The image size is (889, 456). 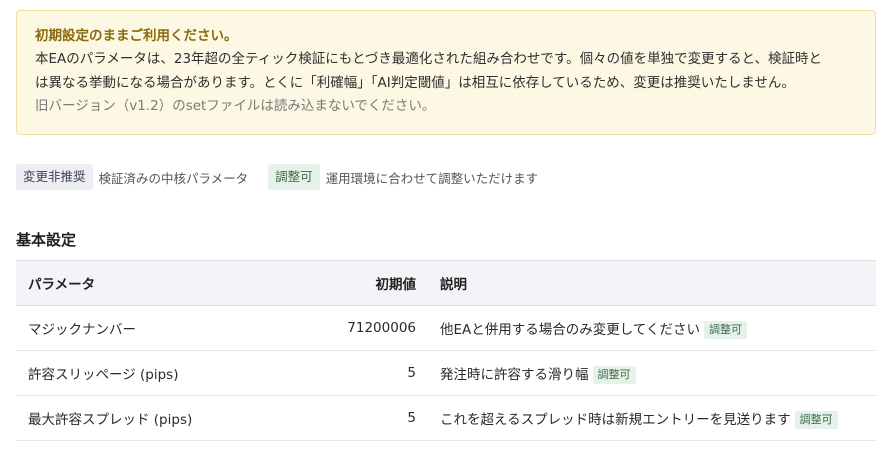 What do you see at coordinates (372, 328) in the screenshot?
I see `param-default: 71200006` at bounding box center [372, 328].